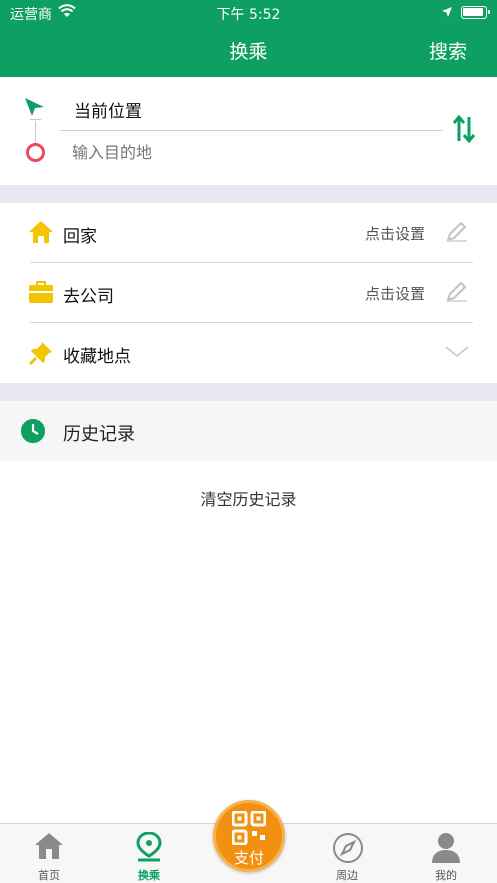 The height and width of the screenshot is (883, 497). What do you see at coordinates (33, 431) in the screenshot?
I see `clock-icon` at bounding box center [33, 431].